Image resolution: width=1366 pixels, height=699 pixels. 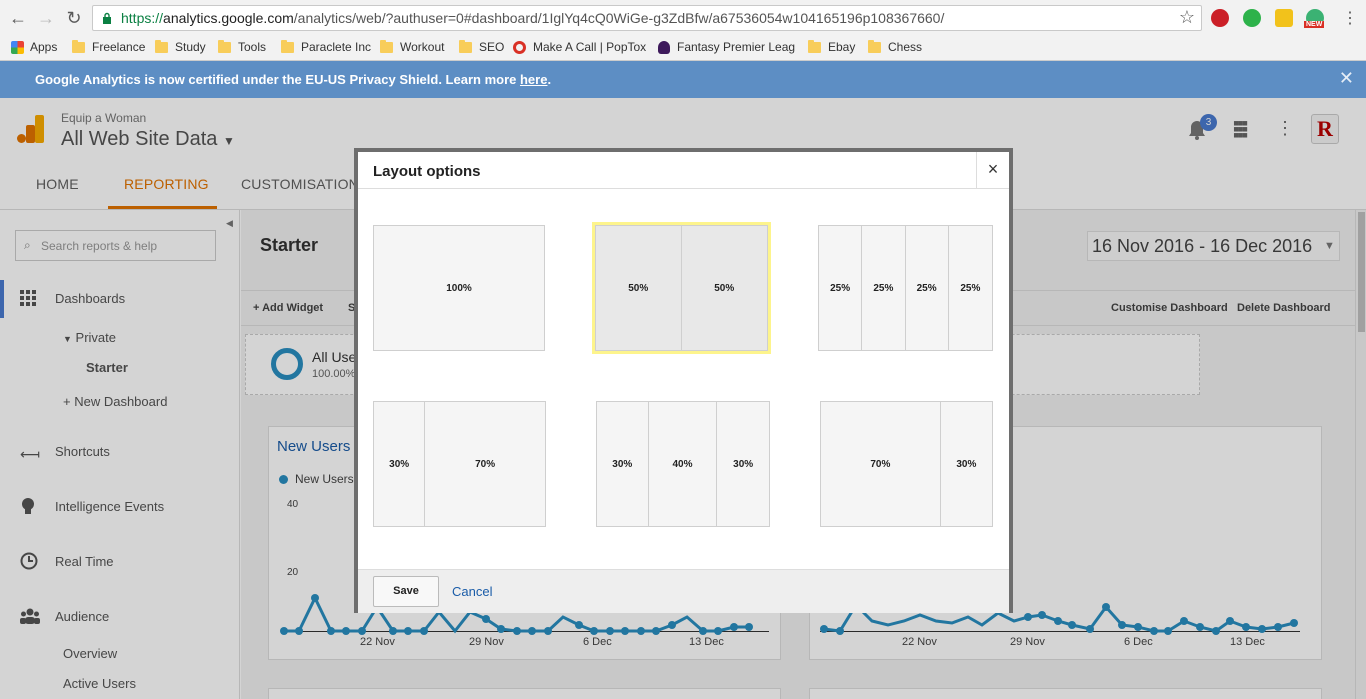 I want to click on banner-learn-more-link: here, so click(x=533, y=79).